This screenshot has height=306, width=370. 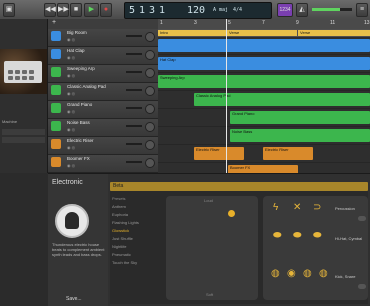 I want to click on lcd-display: 5 1 3 1 120 A maj 4/4, so click(x=198, y=10).